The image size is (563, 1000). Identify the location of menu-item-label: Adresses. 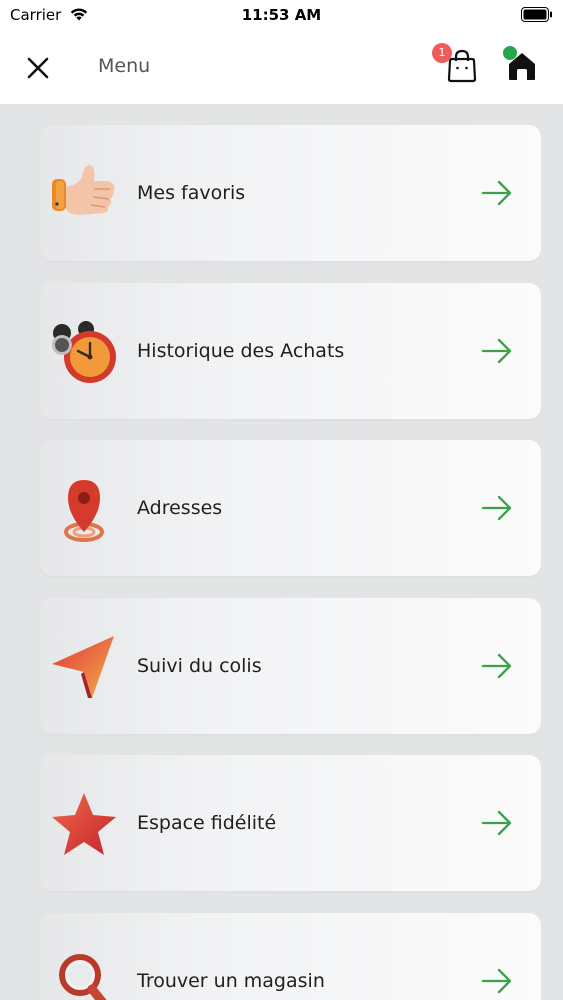
(180, 508).